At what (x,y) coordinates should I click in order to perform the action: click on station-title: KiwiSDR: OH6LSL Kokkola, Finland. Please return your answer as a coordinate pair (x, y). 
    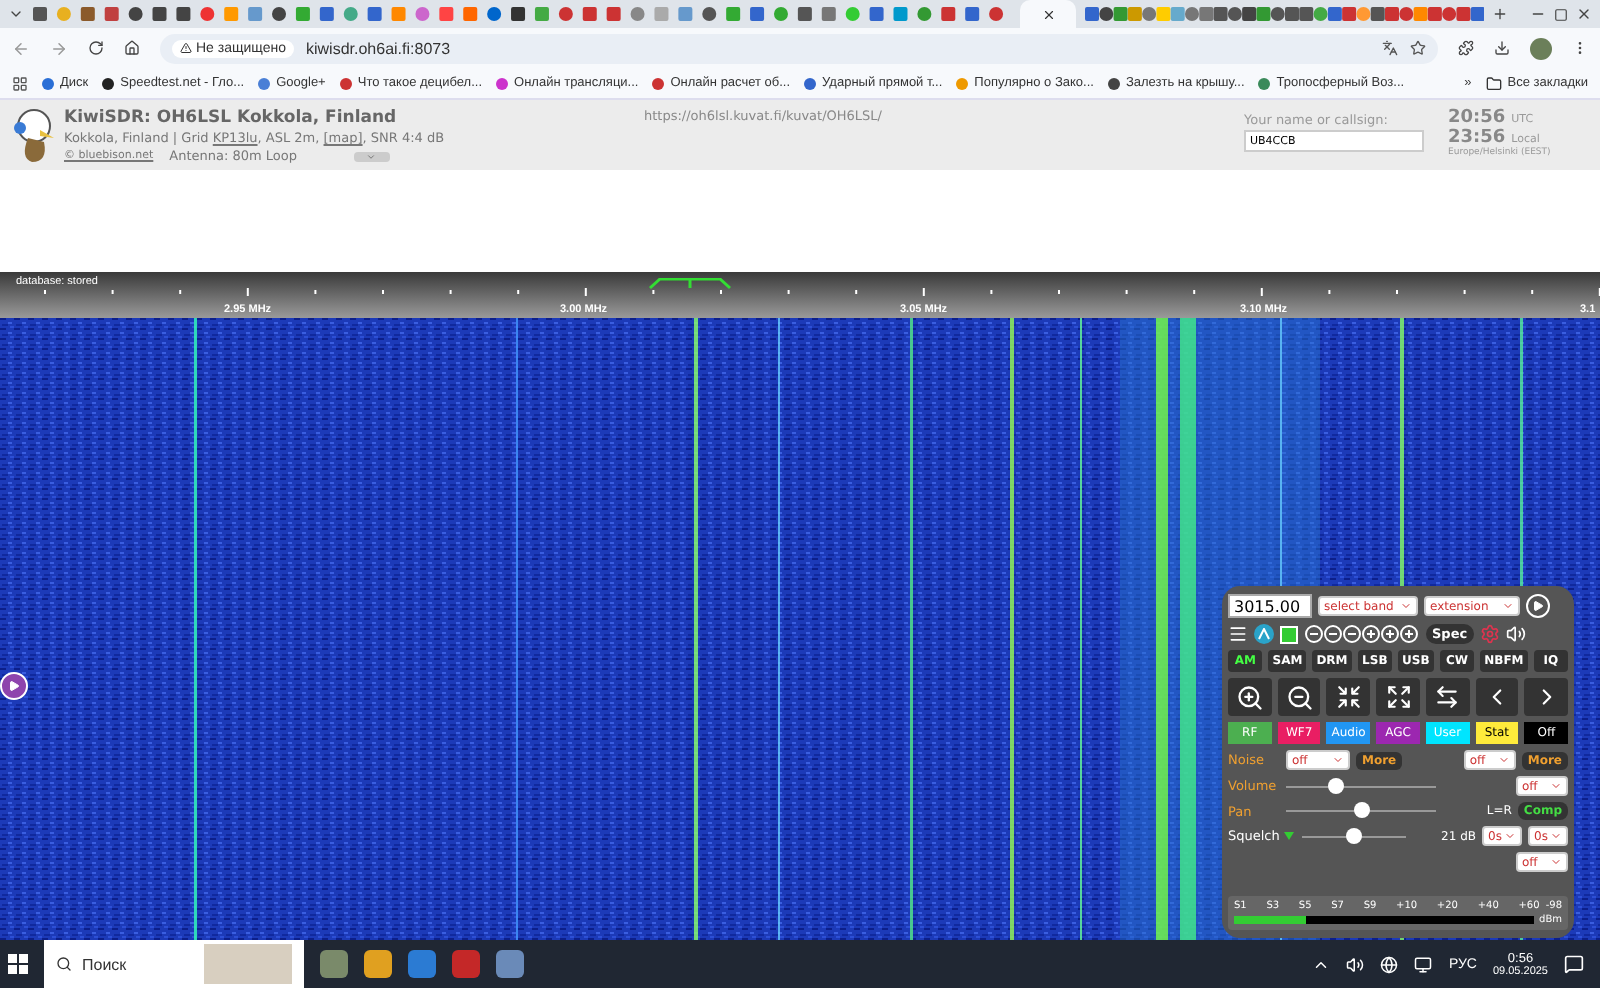
    Looking at the image, I should click on (231, 118).